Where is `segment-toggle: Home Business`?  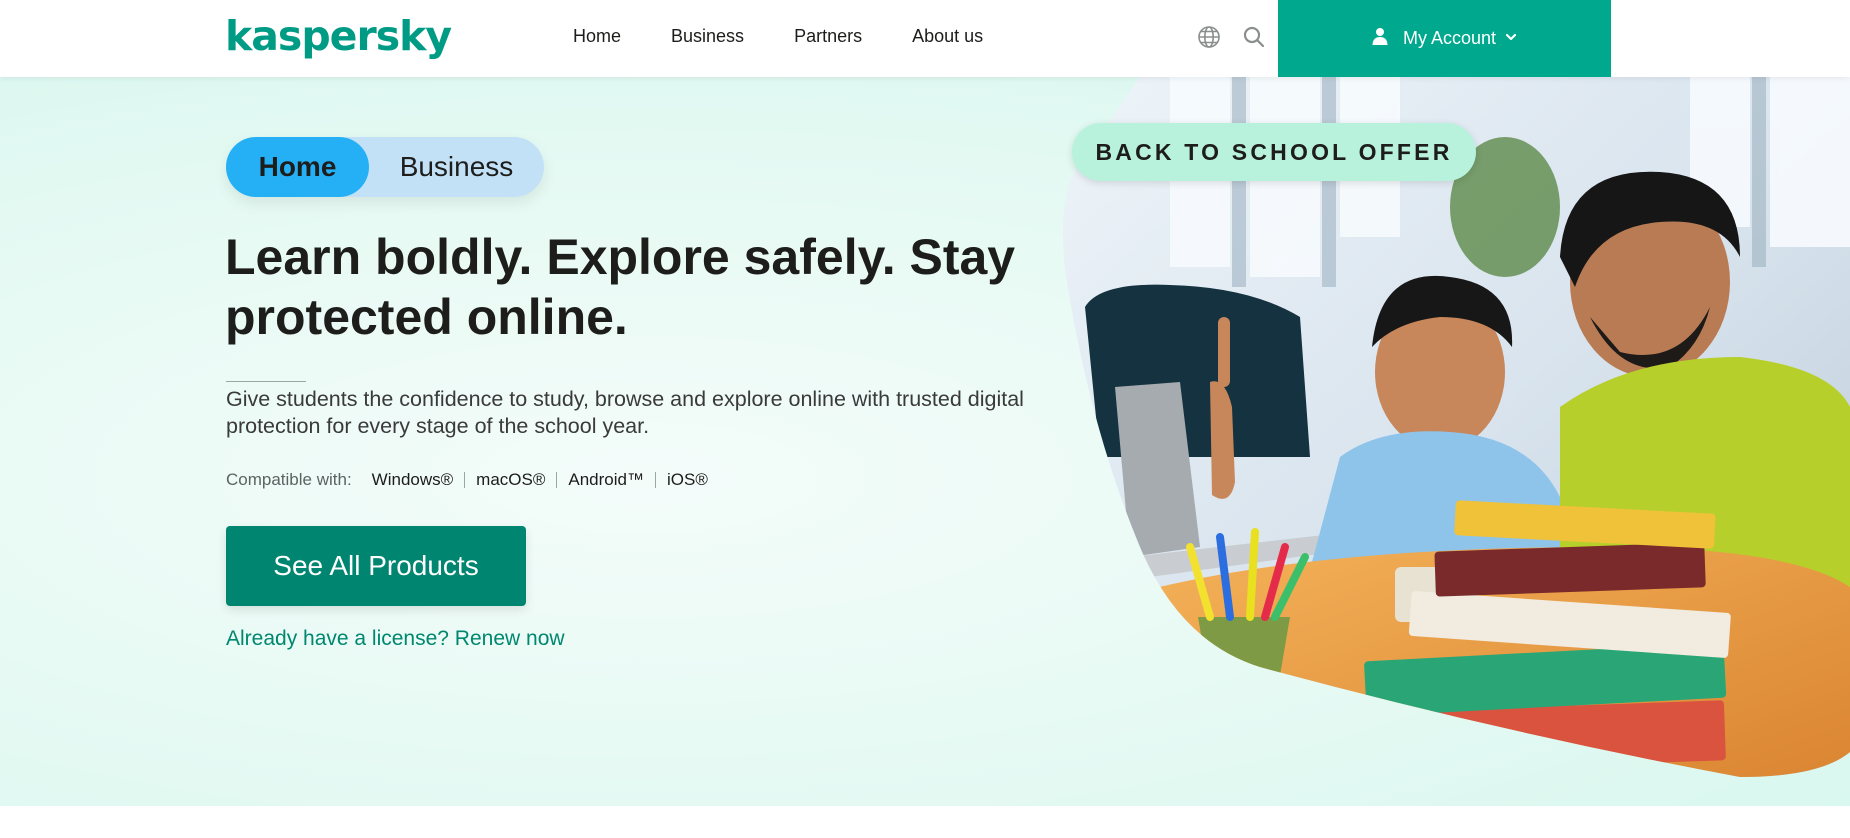
segment-toggle: Home Business is located at coordinates (385, 167).